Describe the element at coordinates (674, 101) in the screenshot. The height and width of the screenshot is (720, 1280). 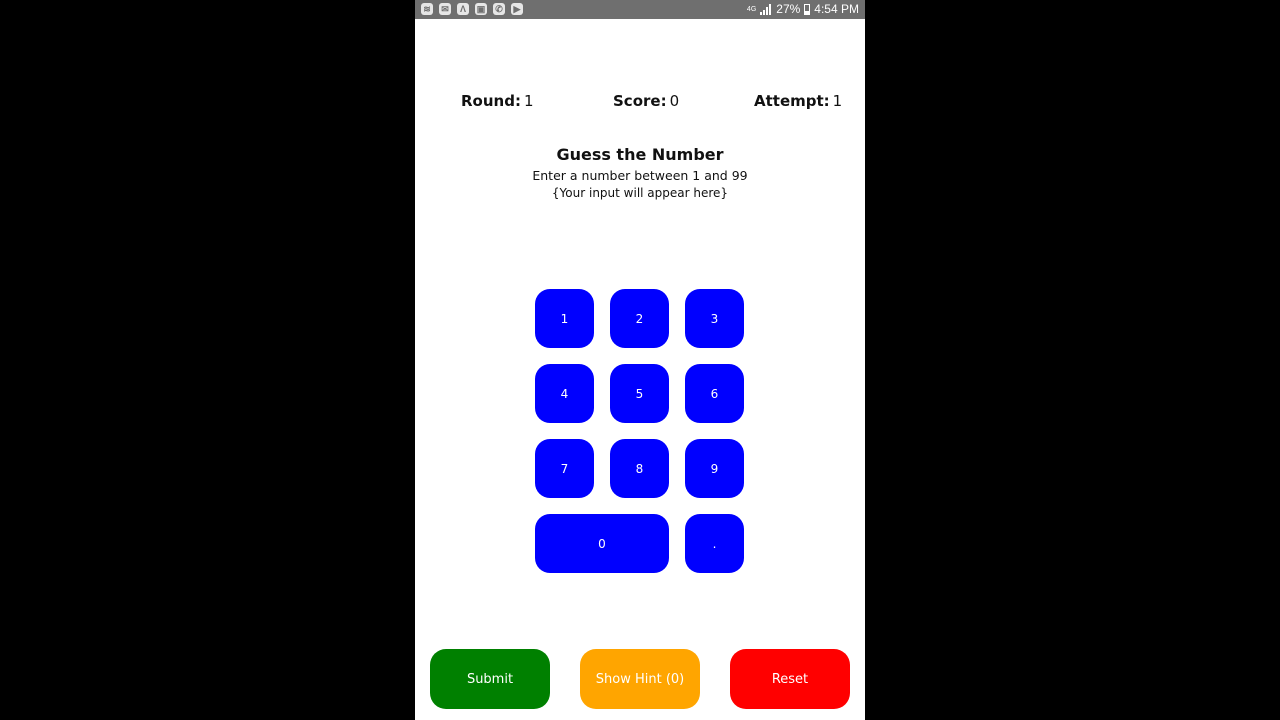
I see `score-value: 0` at that location.